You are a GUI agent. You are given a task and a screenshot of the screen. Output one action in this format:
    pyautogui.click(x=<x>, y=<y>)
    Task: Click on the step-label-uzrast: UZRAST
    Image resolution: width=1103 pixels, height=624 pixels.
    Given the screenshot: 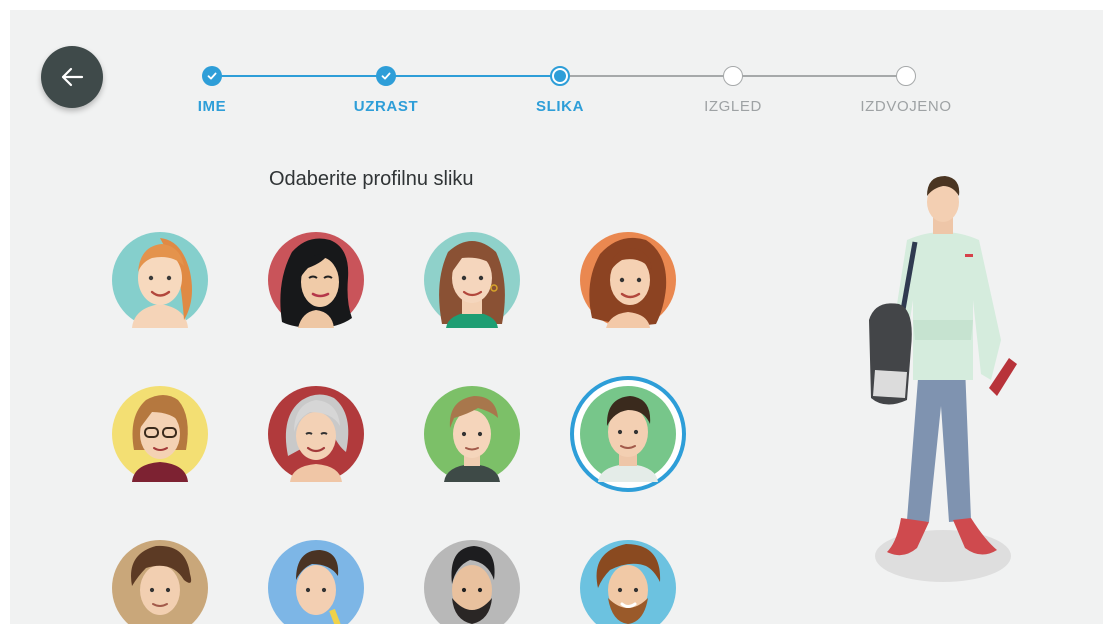 What is the action you would take?
    pyautogui.click(x=386, y=106)
    